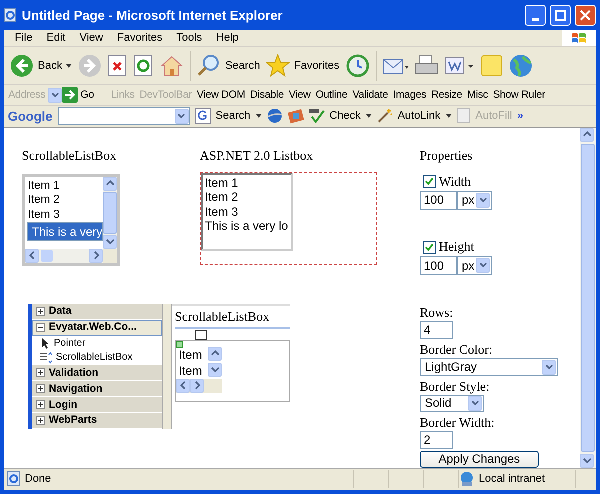  I want to click on menu-item: Edit, so click(56, 38).